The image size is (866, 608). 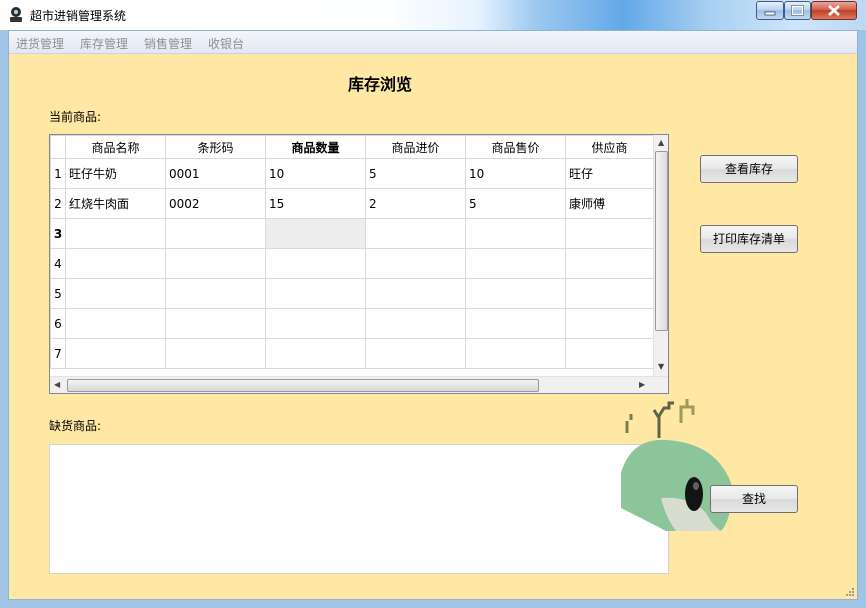 What do you see at coordinates (58, 323) in the screenshot?
I see `row-number: 6` at bounding box center [58, 323].